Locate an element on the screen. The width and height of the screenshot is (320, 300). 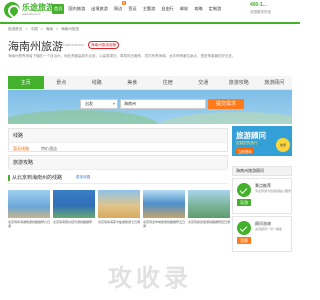
hotline-label: 全国服务热线 is located at coordinates (260, 12).